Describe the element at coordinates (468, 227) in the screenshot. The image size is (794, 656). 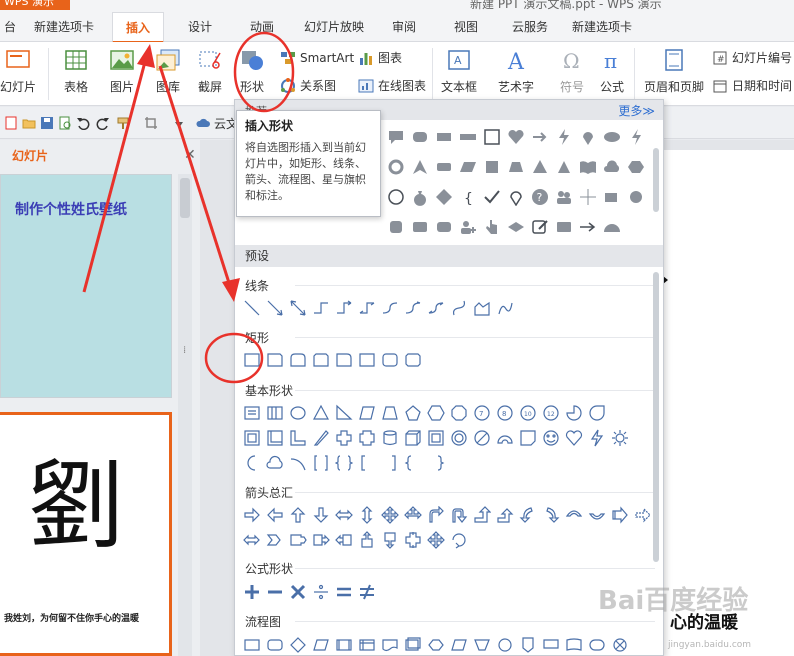
I see `person-add-icon` at that location.